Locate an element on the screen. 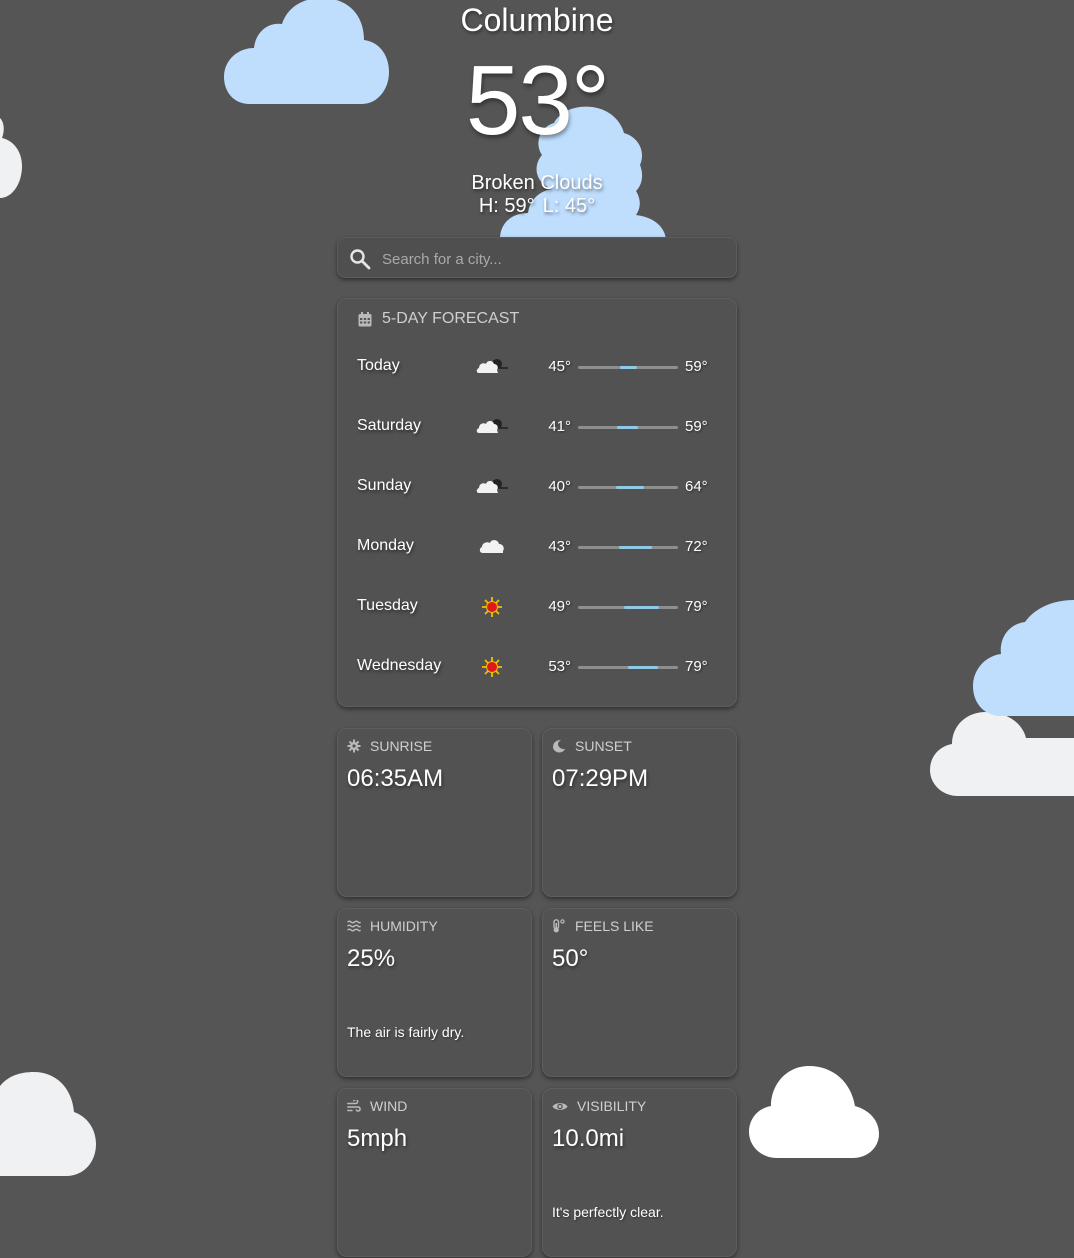  humidity-header: HUMIDITY is located at coordinates (392, 926).